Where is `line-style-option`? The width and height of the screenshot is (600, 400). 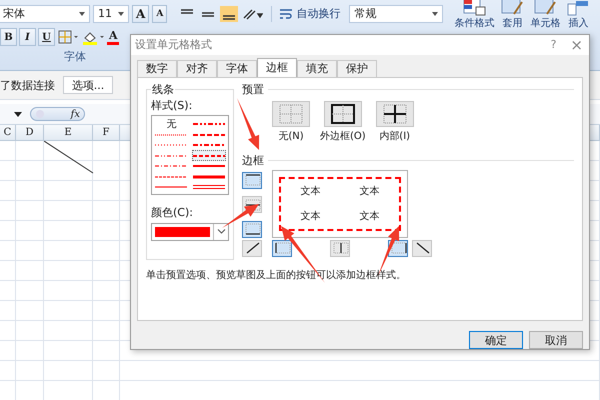
line-style-option is located at coordinates (209, 155).